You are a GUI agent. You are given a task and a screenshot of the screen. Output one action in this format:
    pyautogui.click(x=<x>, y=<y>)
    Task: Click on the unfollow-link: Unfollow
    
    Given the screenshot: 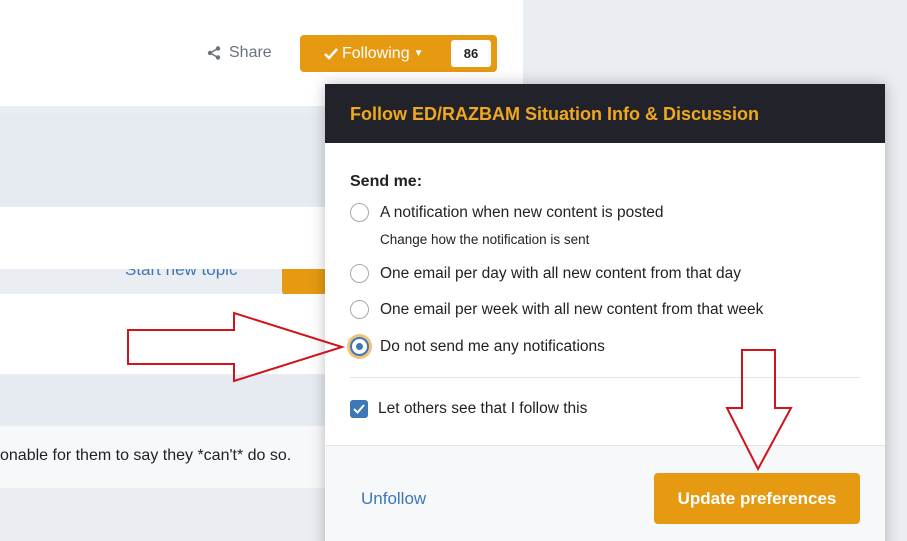 What is the action you would take?
    pyautogui.click(x=393, y=499)
    